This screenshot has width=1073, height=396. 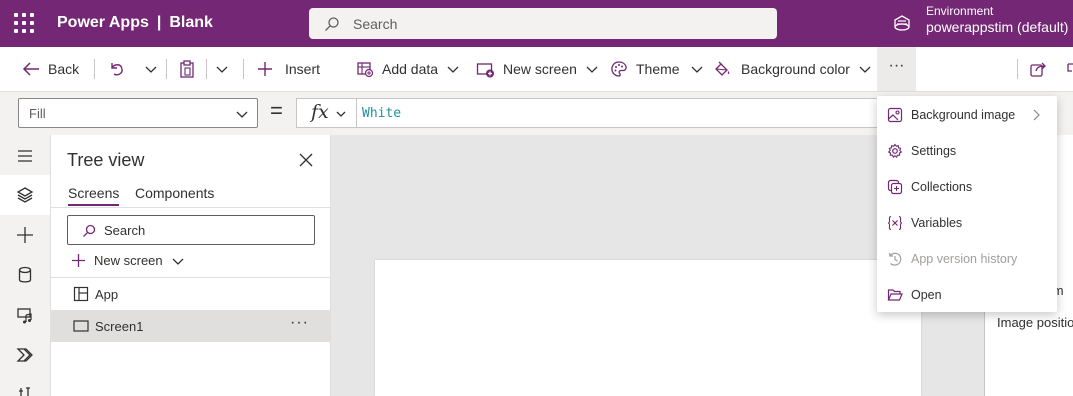 What do you see at coordinates (895, 115) in the screenshot?
I see `image-icon` at bounding box center [895, 115].